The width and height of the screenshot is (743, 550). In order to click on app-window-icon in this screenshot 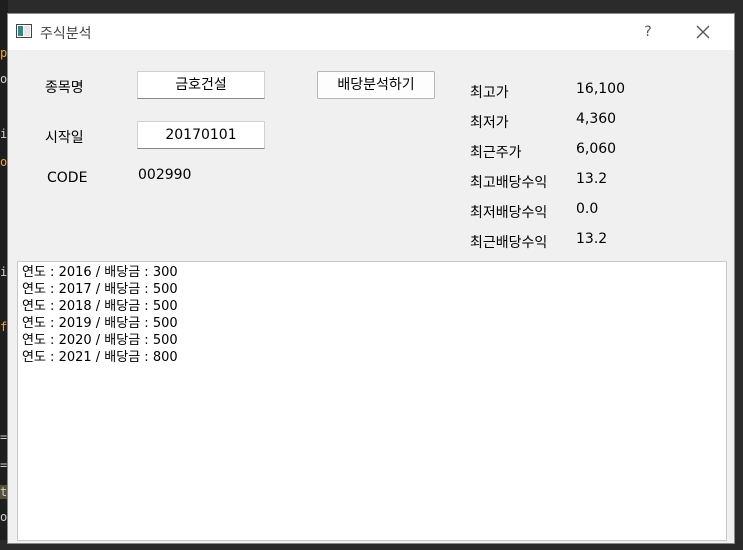, I will do `click(24, 31)`.